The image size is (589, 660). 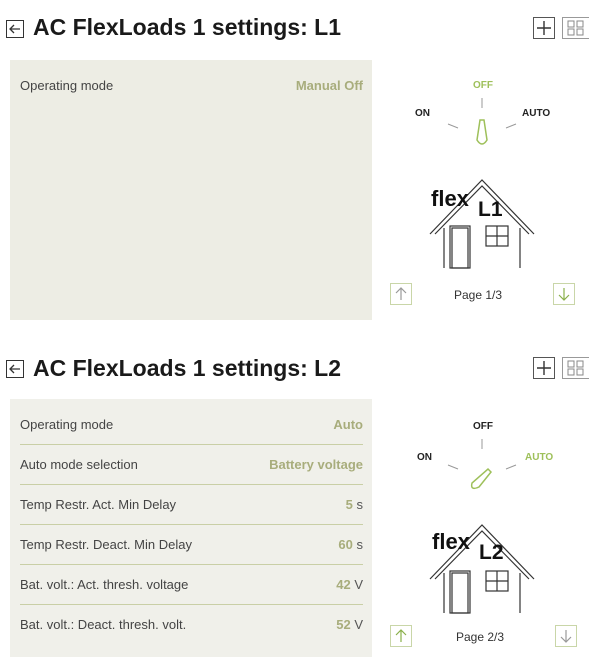 What do you see at coordinates (191, 505) in the screenshot?
I see `settings-row: Temp Restr. Act. Min Delay 5 s` at bounding box center [191, 505].